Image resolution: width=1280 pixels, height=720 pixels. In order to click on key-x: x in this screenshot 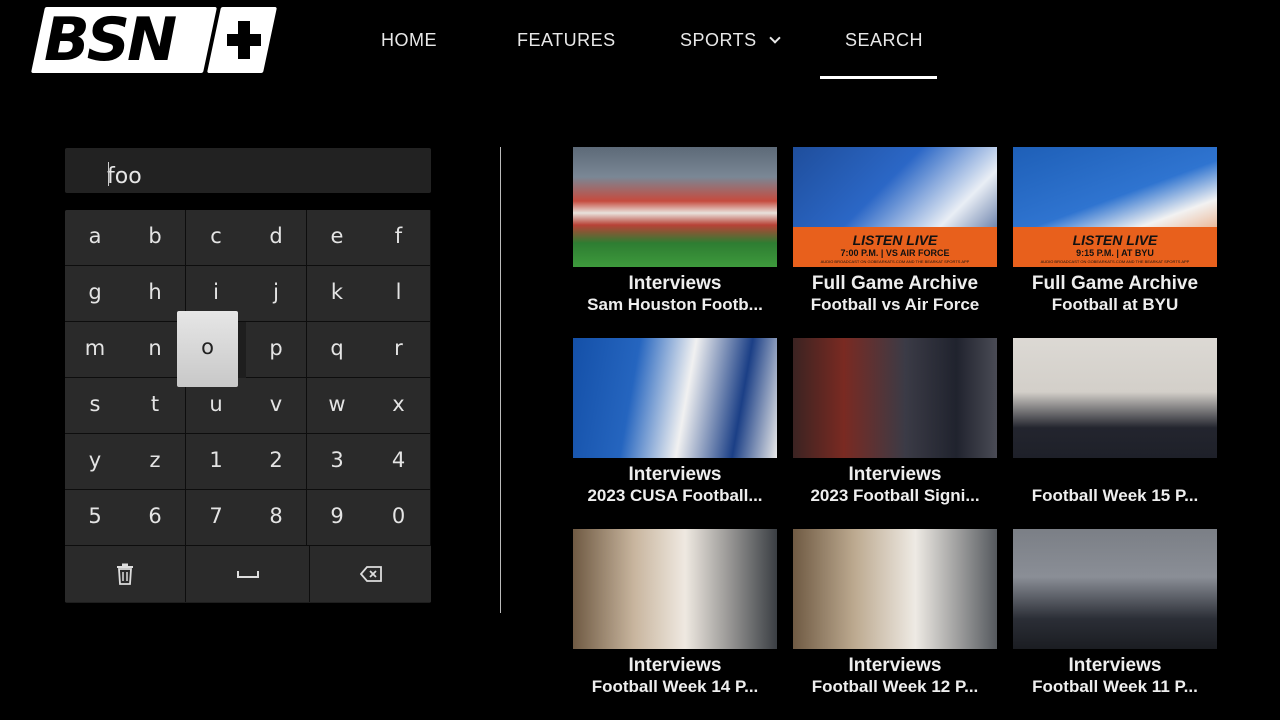, I will do `click(399, 406)`.